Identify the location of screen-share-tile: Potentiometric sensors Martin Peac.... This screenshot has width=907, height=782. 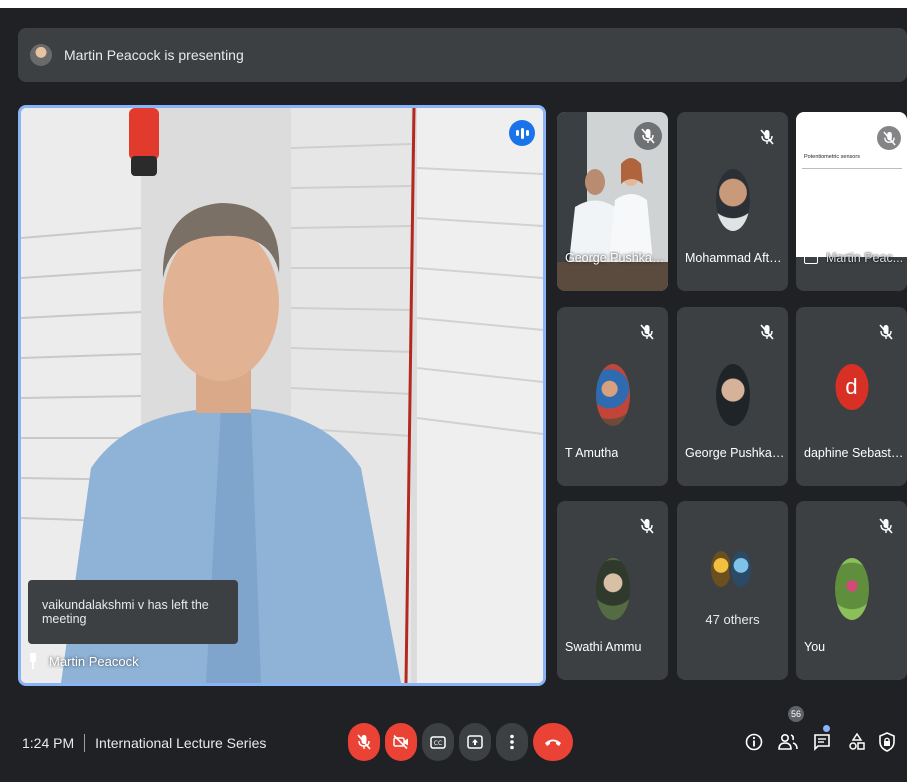
(851, 201).